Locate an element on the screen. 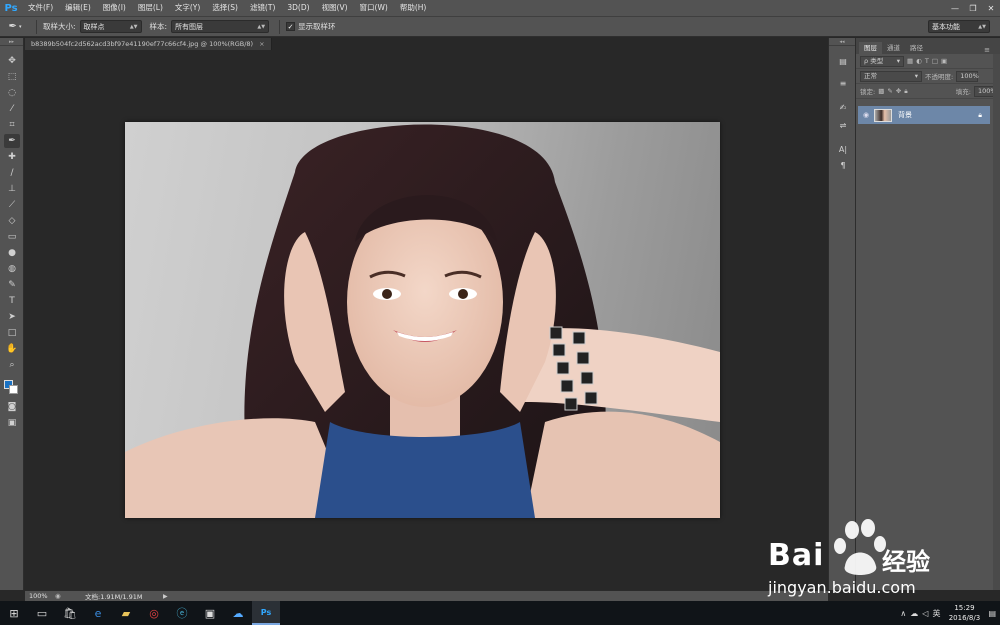 Image resolution: width=1000 pixels, height=625 pixels. ime-indicator: 英 is located at coordinates (936, 613).